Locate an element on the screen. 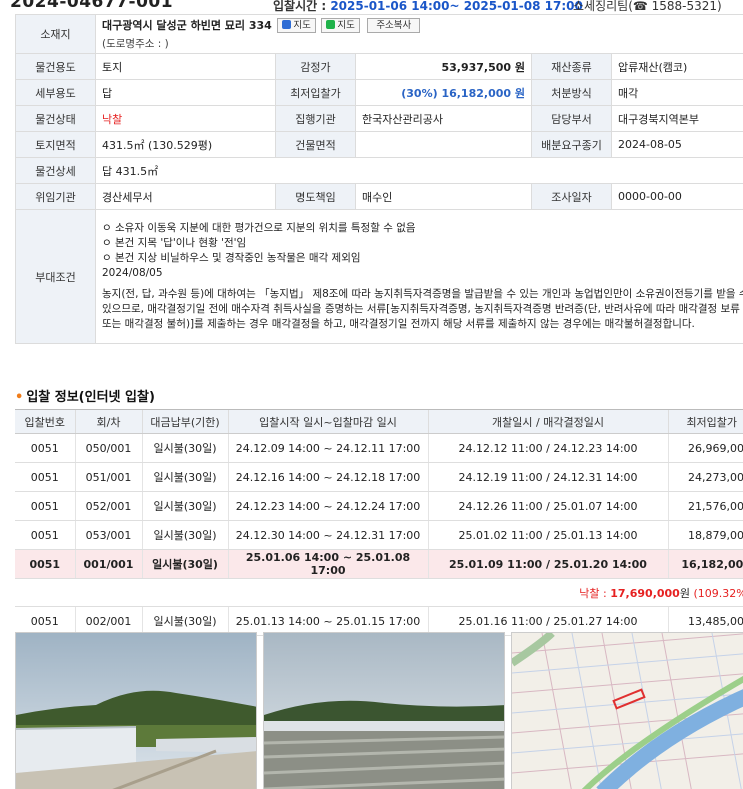 This screenshot has width=743, height=789. column-header: 최저입찰가 is located at coordinates (705, 421).